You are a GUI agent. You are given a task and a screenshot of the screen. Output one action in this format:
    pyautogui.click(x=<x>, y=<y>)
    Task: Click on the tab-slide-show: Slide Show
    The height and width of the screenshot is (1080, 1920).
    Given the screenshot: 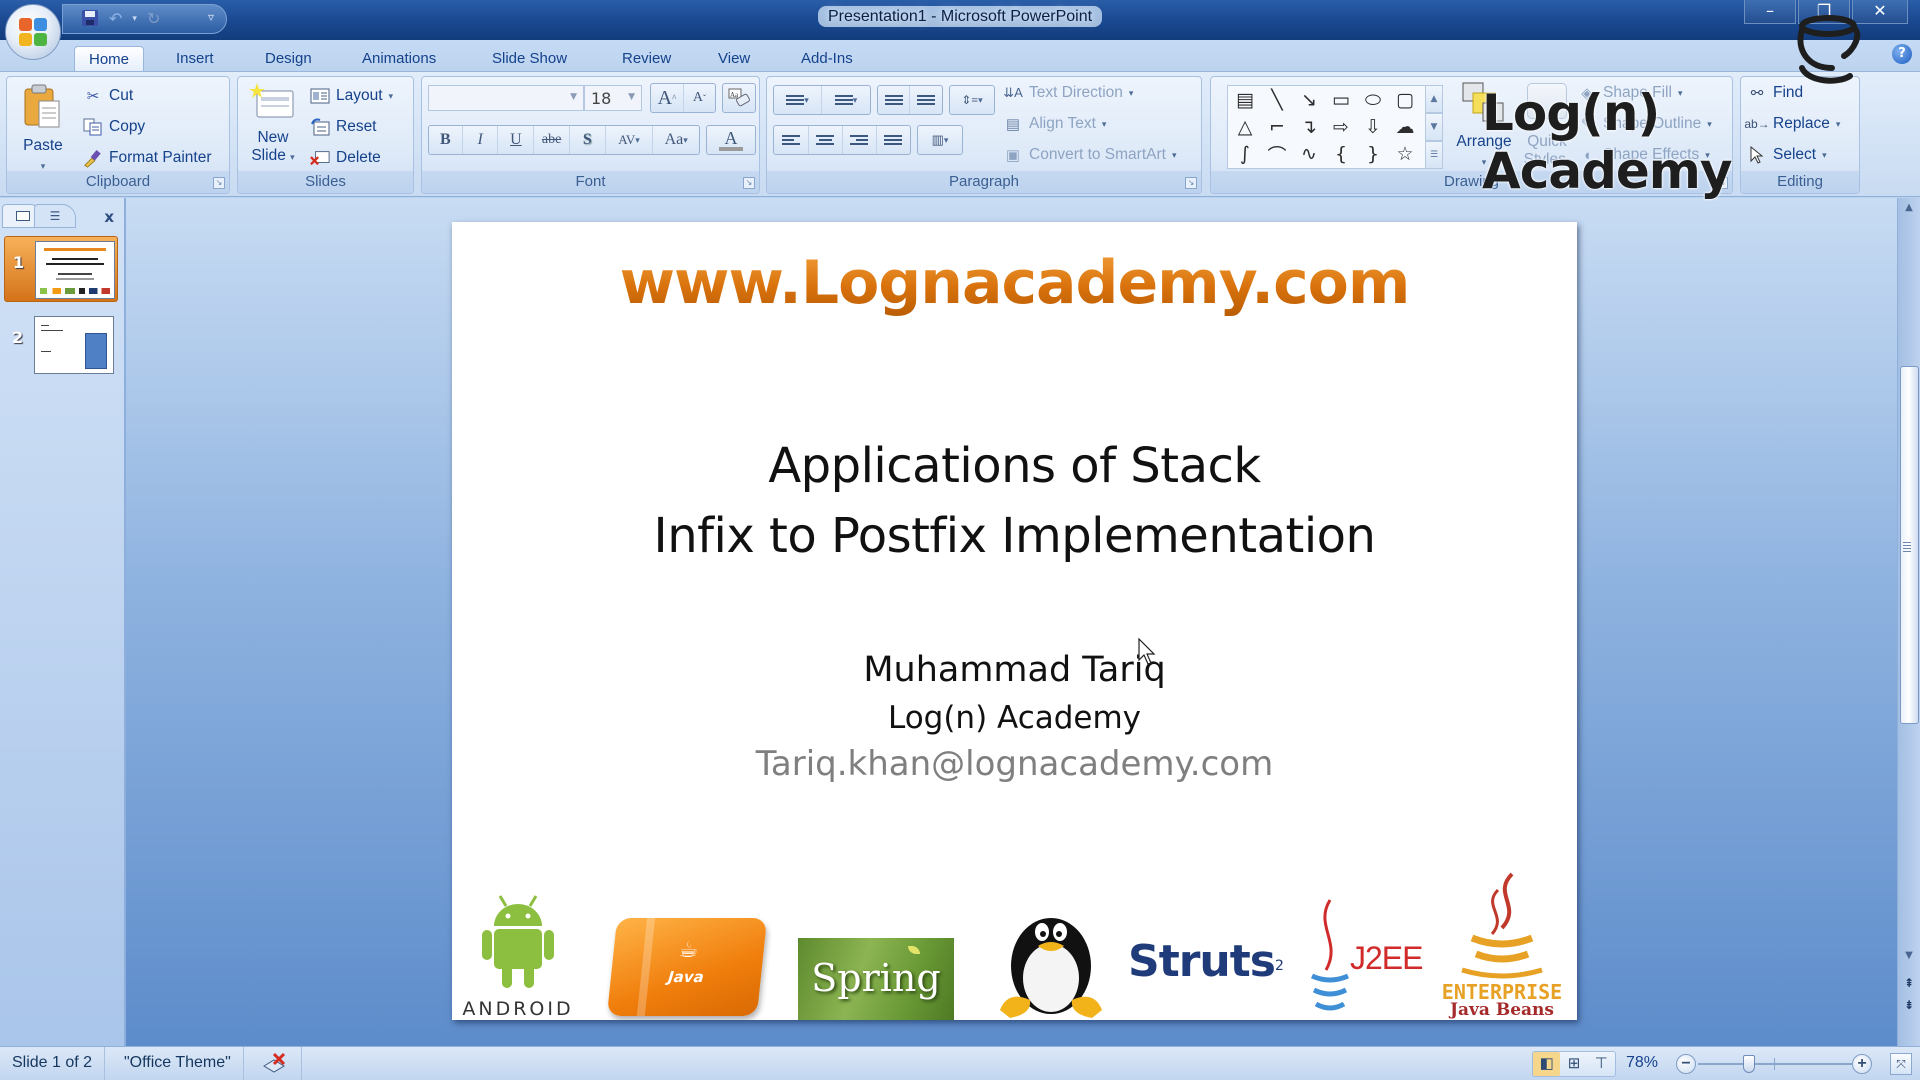 What is the action you would take?
    pyautogui.click(x=529, y=59)
    